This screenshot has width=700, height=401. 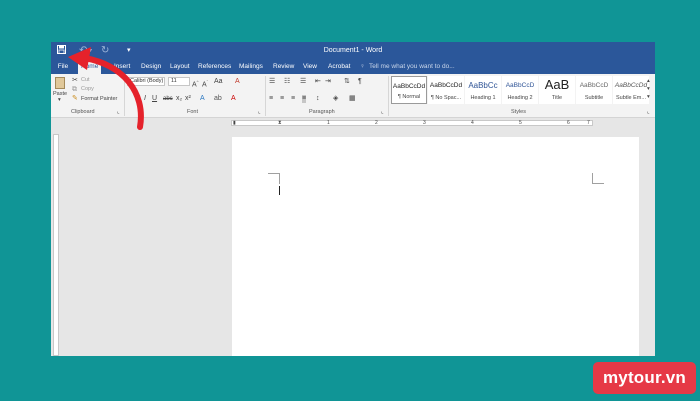 What do you see at coordinates (233, 99) in the screenshot?
I see `font-color-button: A` at bounding box center [233, 99].